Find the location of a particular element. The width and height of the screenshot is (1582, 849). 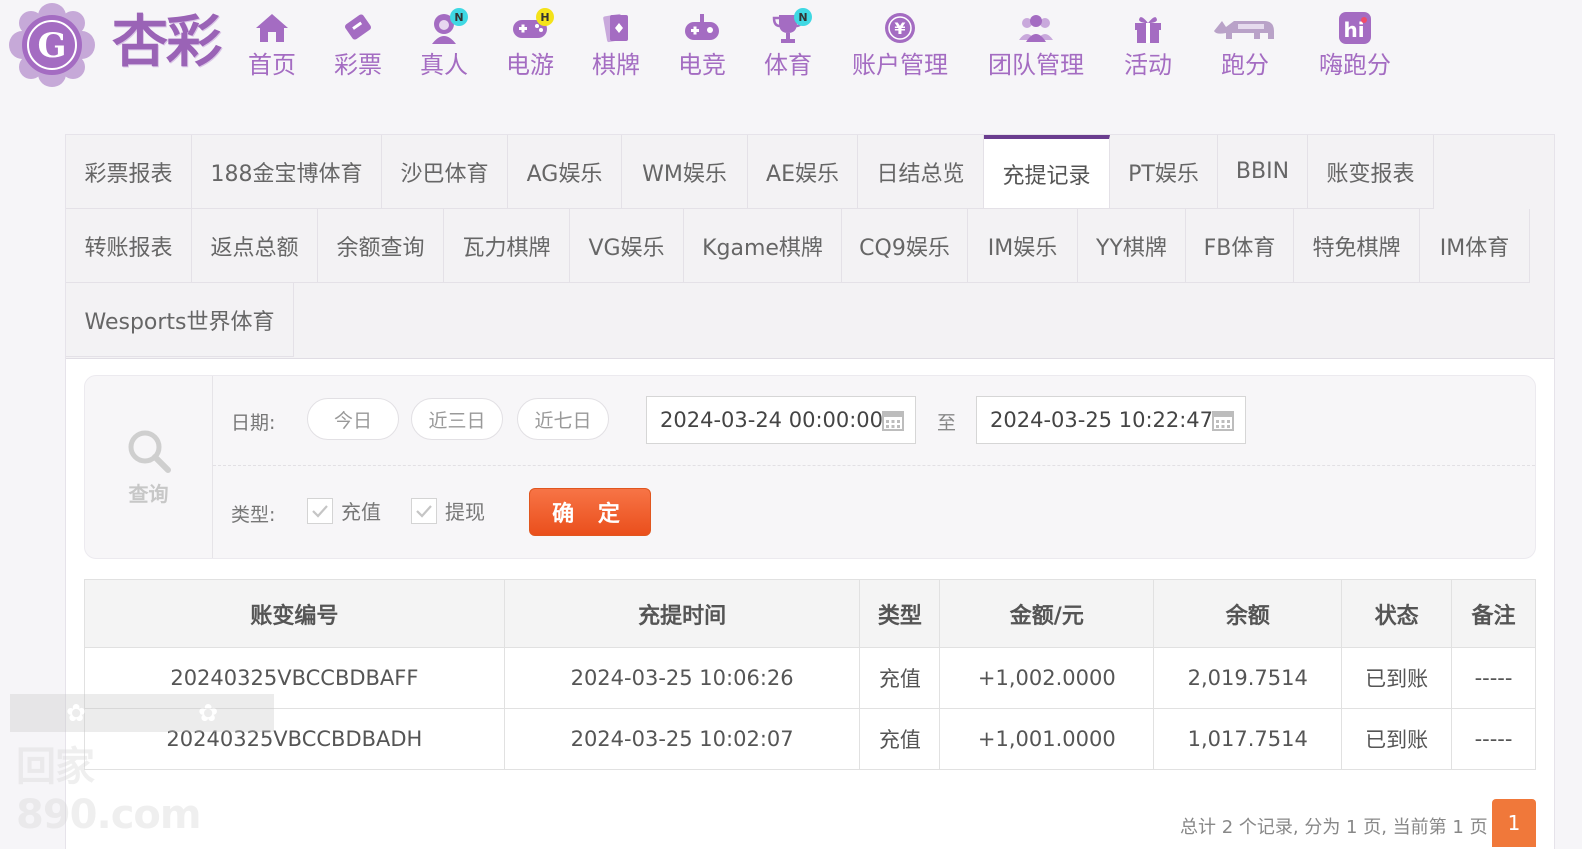

confirm-button: 确 定 is located at coordinates (590, 512).